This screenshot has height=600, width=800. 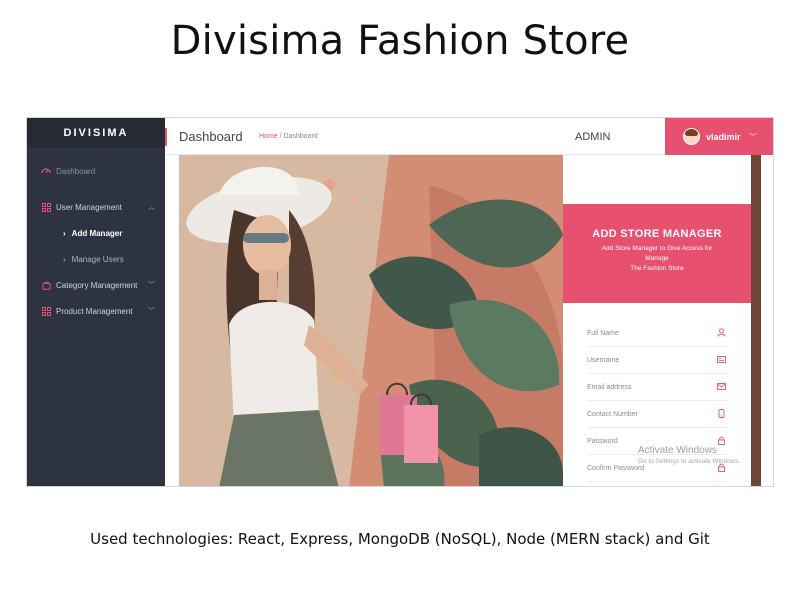 What do you see at coordinates (76, 171) in the screenshot?
I see `sidebar-item-label: Dashboard` at bounding box center [76, 171].